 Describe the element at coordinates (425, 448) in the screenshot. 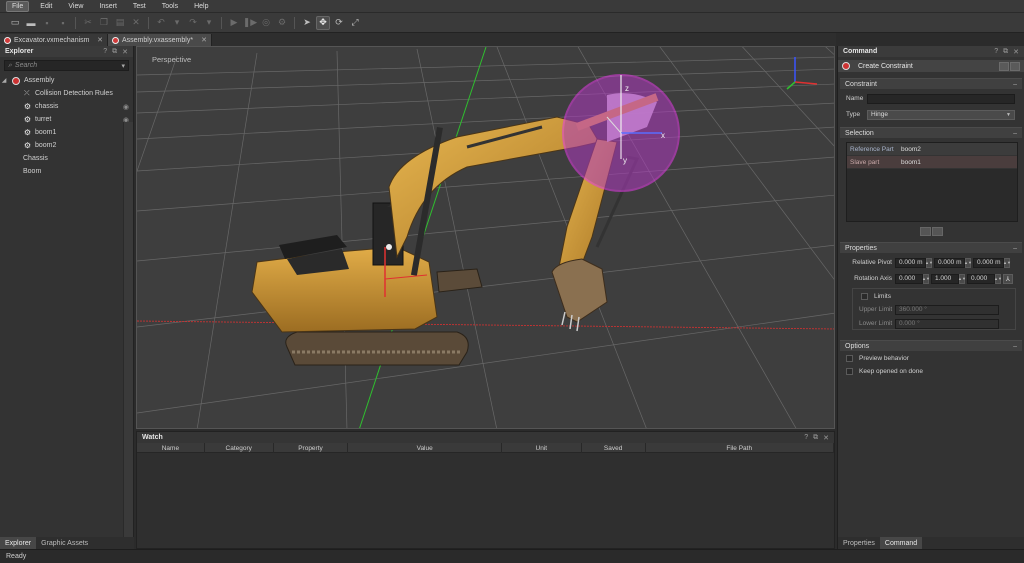

I see `col-value: Value` at that location.